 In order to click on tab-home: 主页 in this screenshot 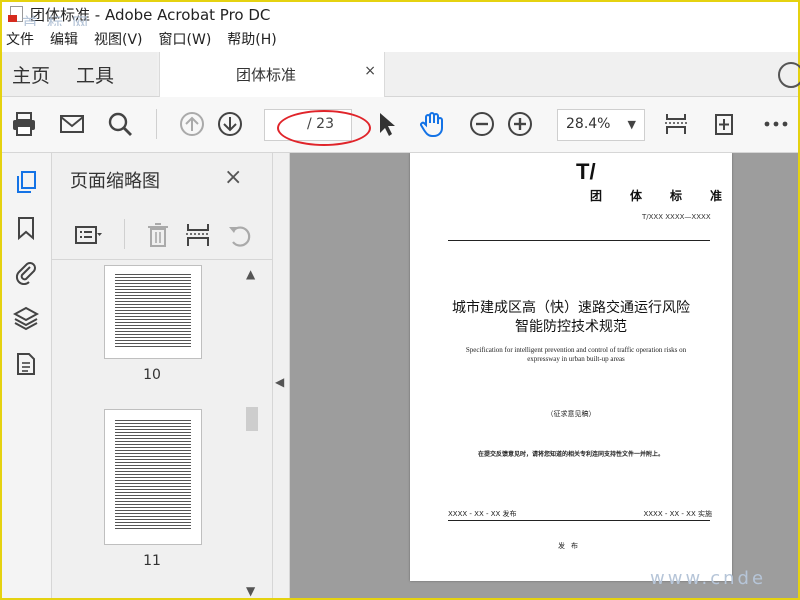, I will do `click(31, 74)`.